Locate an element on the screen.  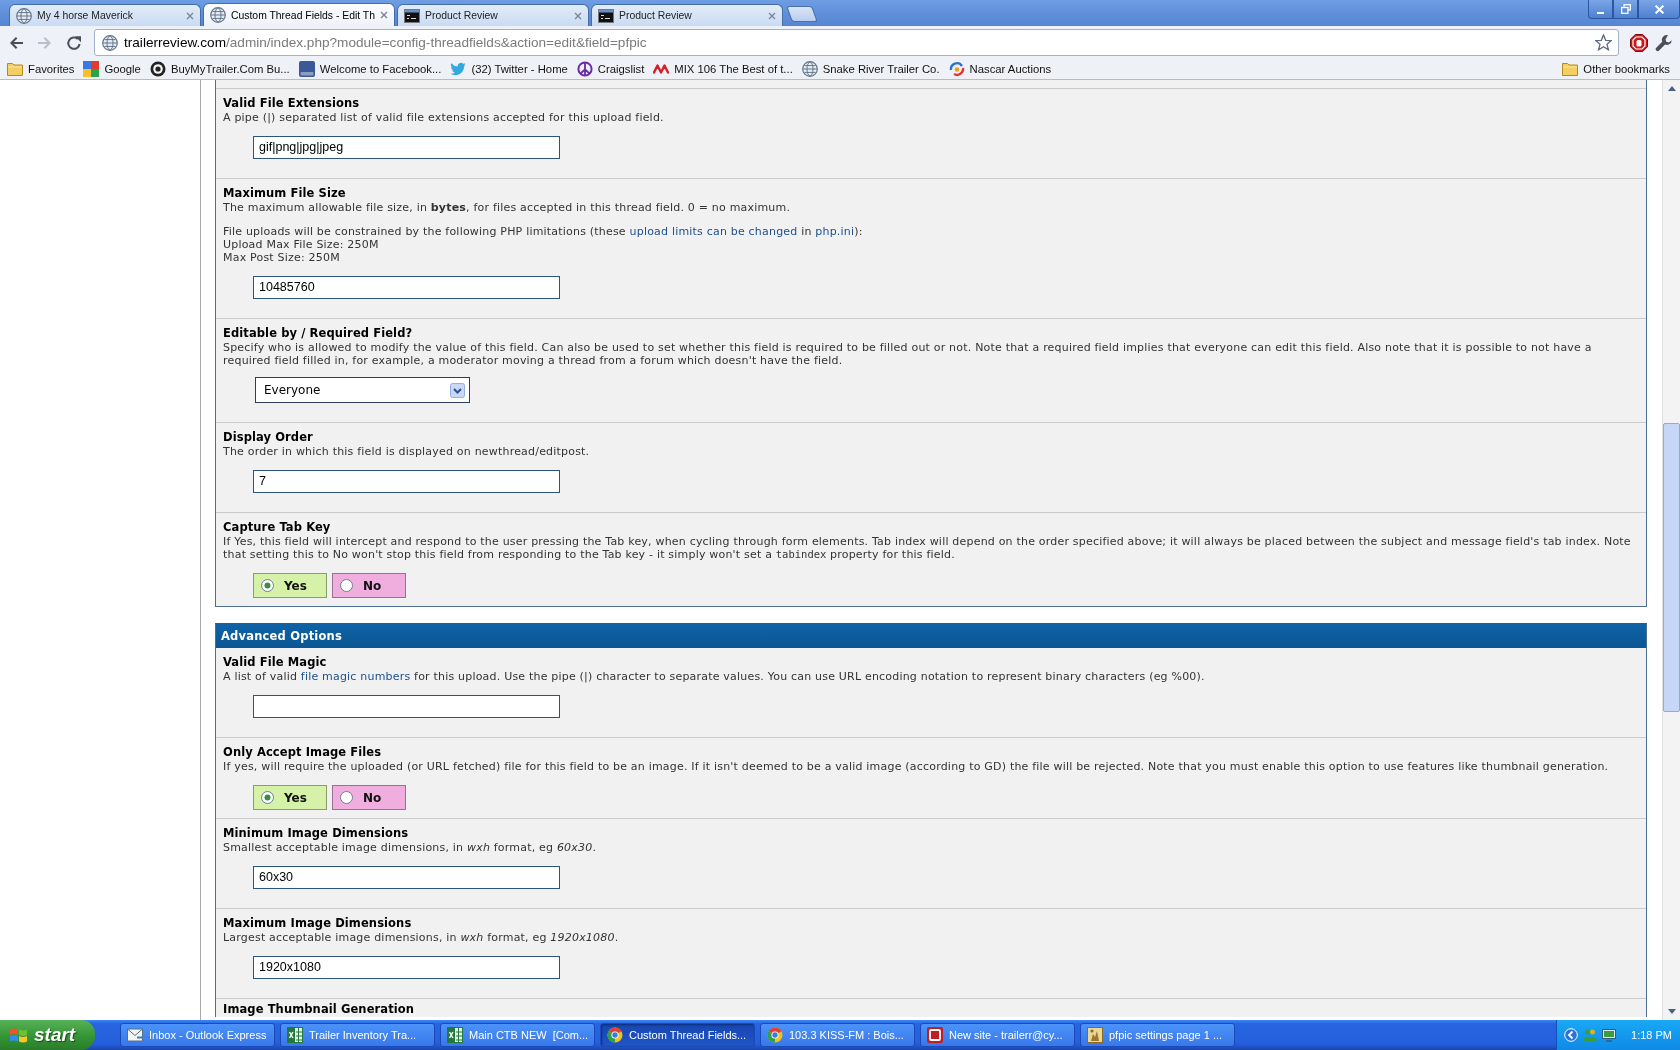
field-description: A list of valid file magic numbers for this upload. Use the pipe (|) character to separate values. You can use URL encoding notation to represent binary characters (eg %00). is located at coordinates (714, 676).